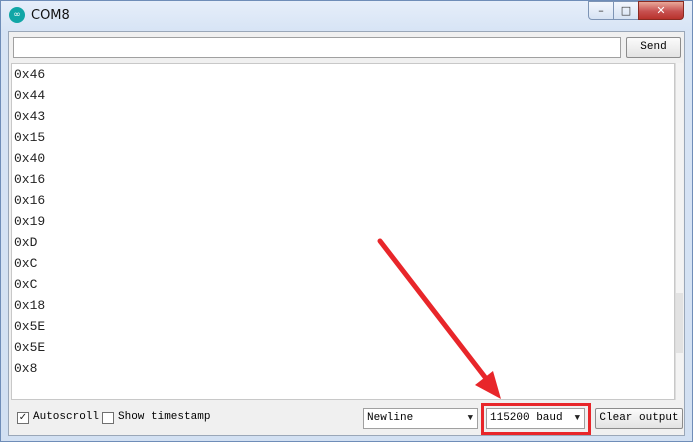 The width and height of the screenshot is (693, 443). What do you see at coordinates (164, 417) in the screenshot?
I see `timestamp-label: Show timestamp` at bounding box center [164, 417].